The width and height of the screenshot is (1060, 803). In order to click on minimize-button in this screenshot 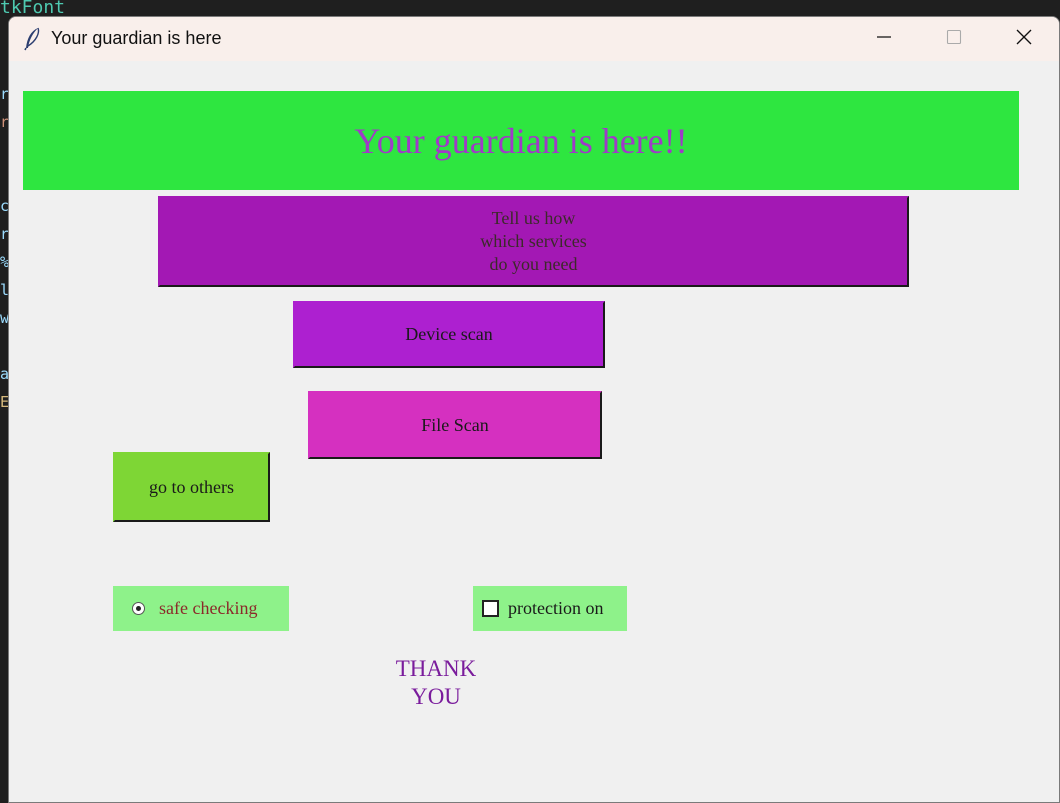, I will do `click(884, 39)`.